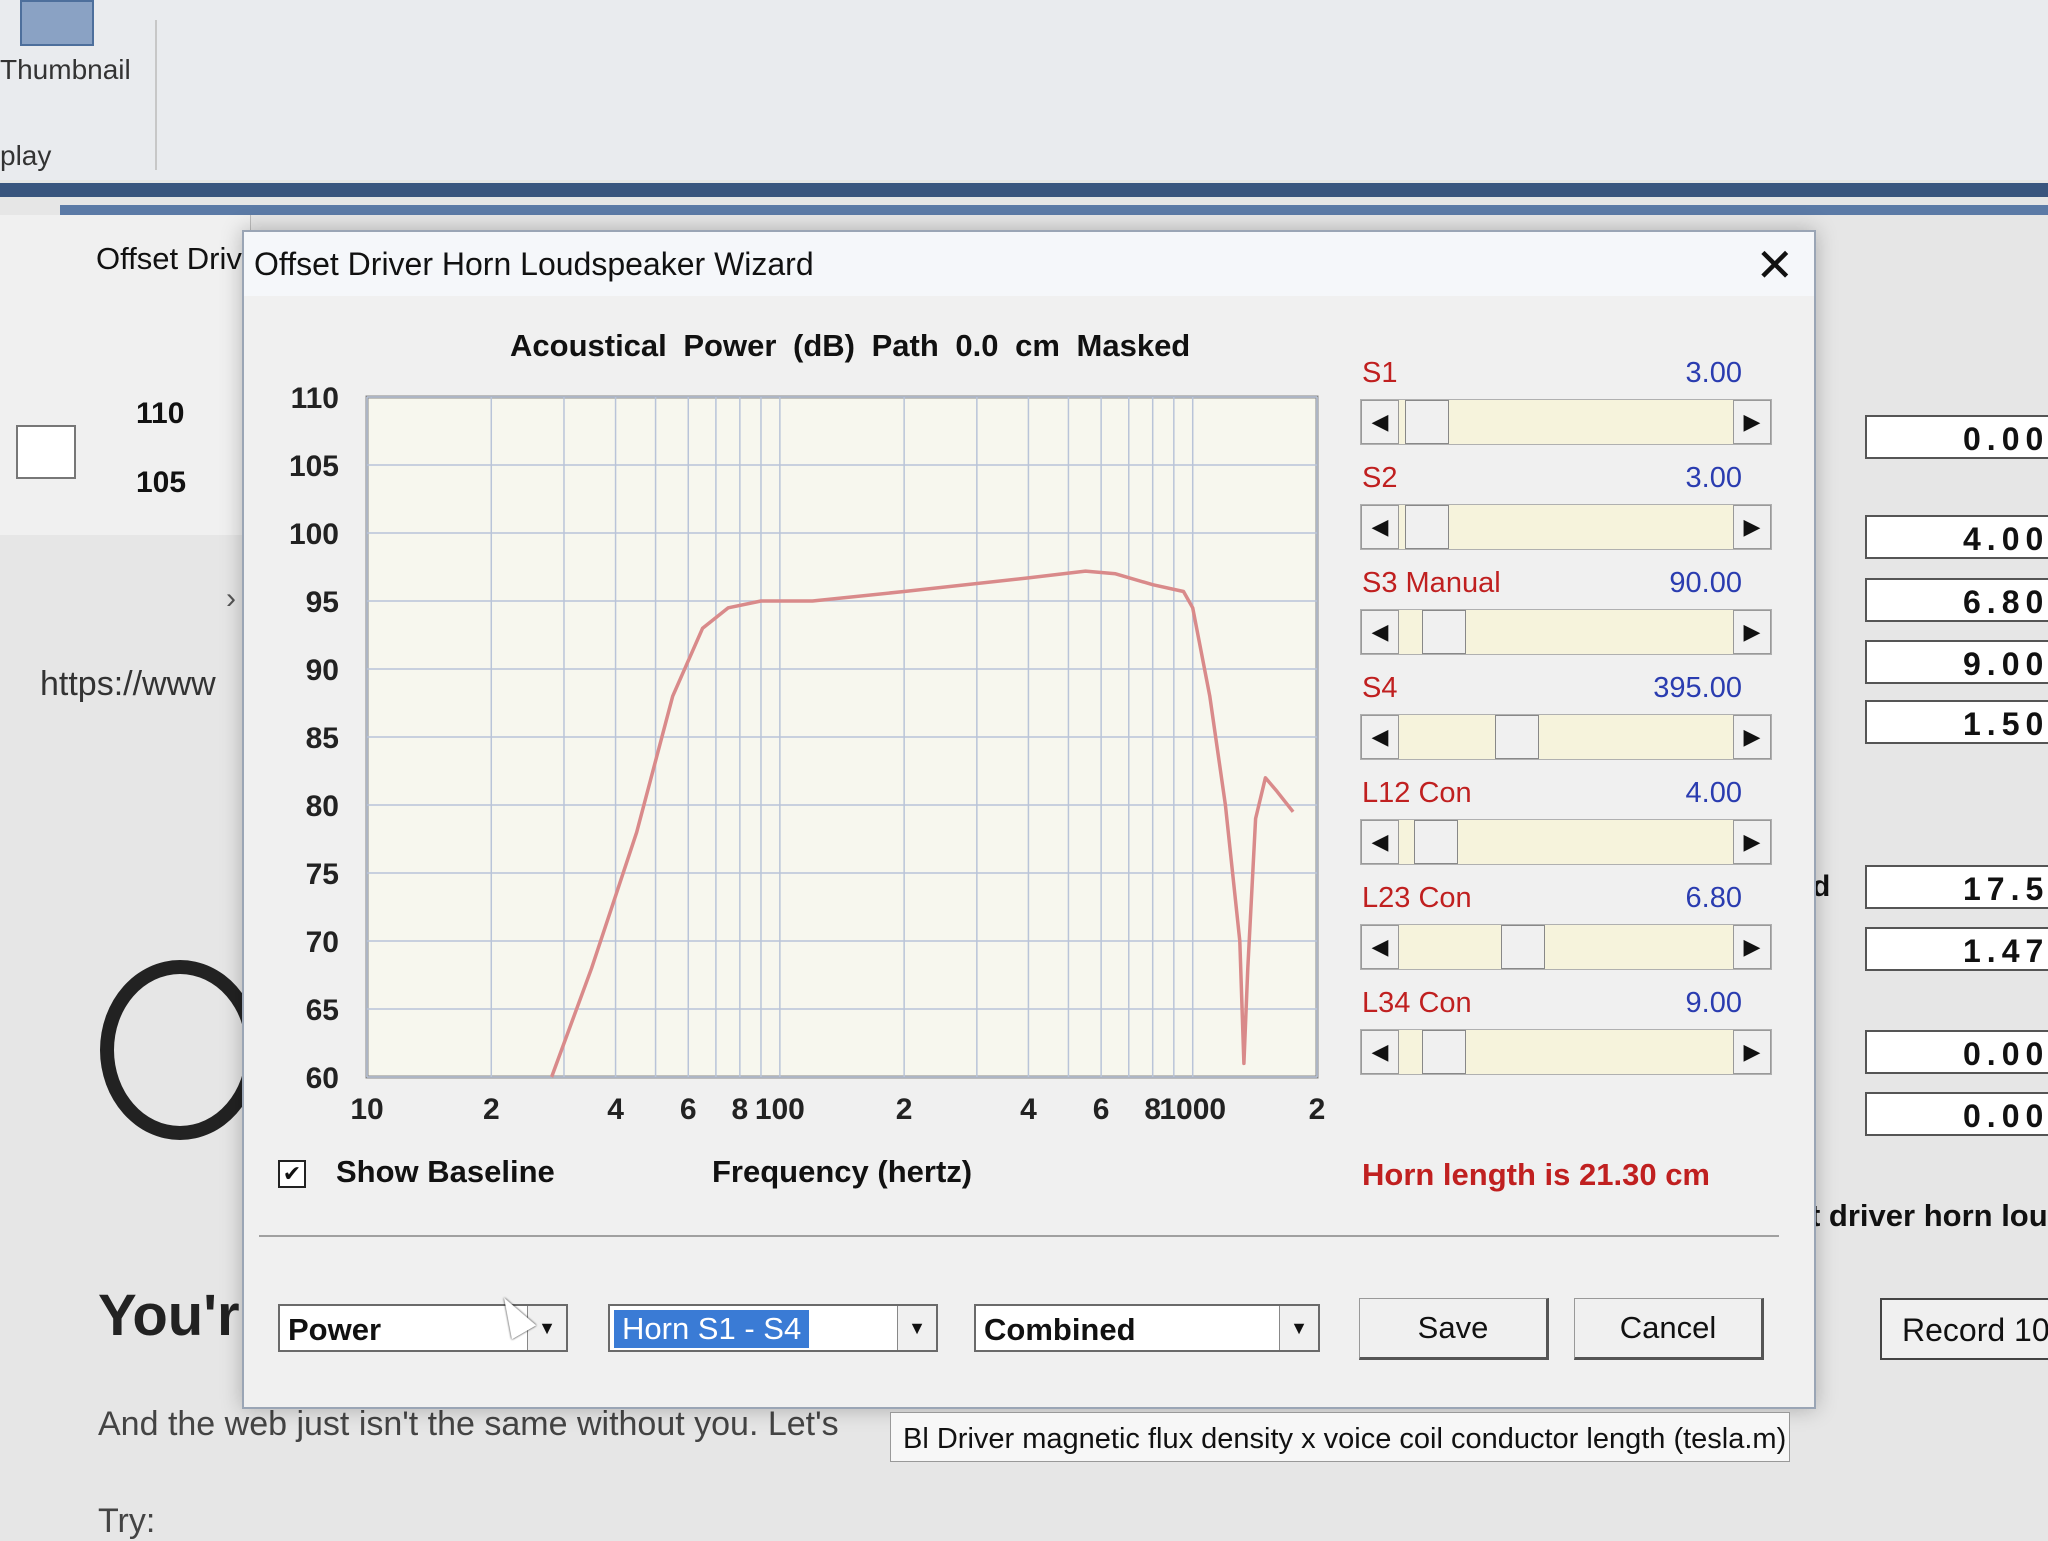 This screenshot has height=1541, width=2048. What do you see at coordinates (842, 1171) in the screenshot?
I see `x-axis-label: Frequency (hertz)` at bounding box center [842, 1171].